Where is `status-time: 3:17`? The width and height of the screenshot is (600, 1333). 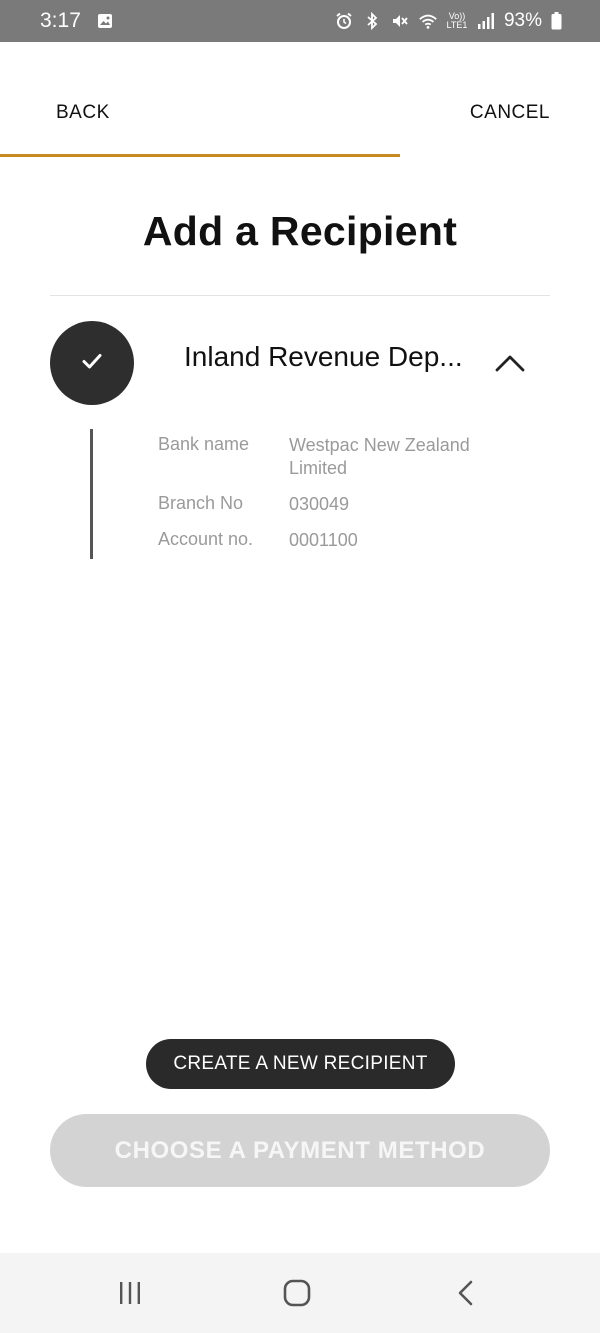
status-time: 3:17 is located at coordinates (60, 20).